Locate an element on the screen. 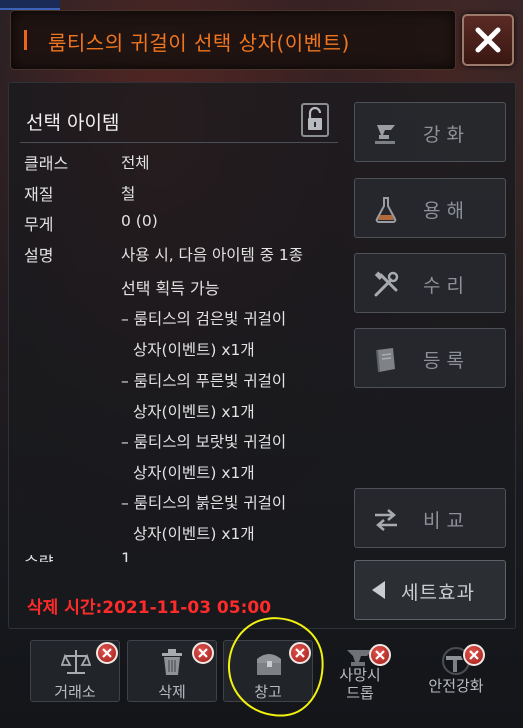  weight-value: 0 (0) is located at coordinates (139, 221).